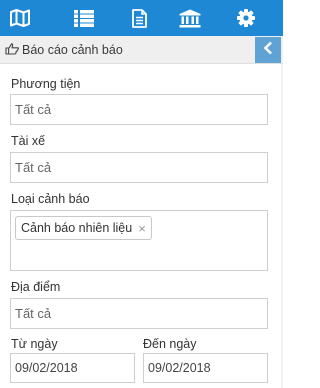  I want to click on map-icon, so click(20, 18).